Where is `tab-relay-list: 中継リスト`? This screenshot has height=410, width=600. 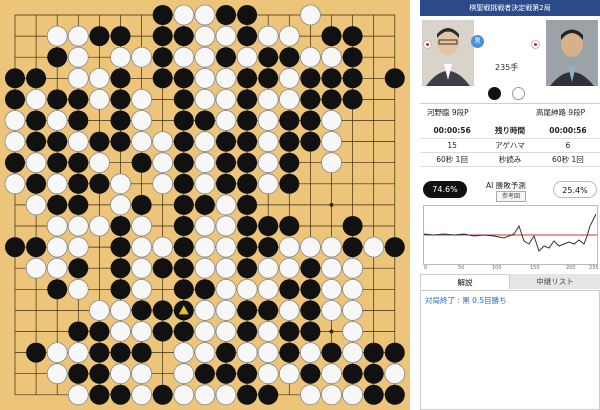 tab-relay-list: 中継リスト is located at coordinates (555, 281).